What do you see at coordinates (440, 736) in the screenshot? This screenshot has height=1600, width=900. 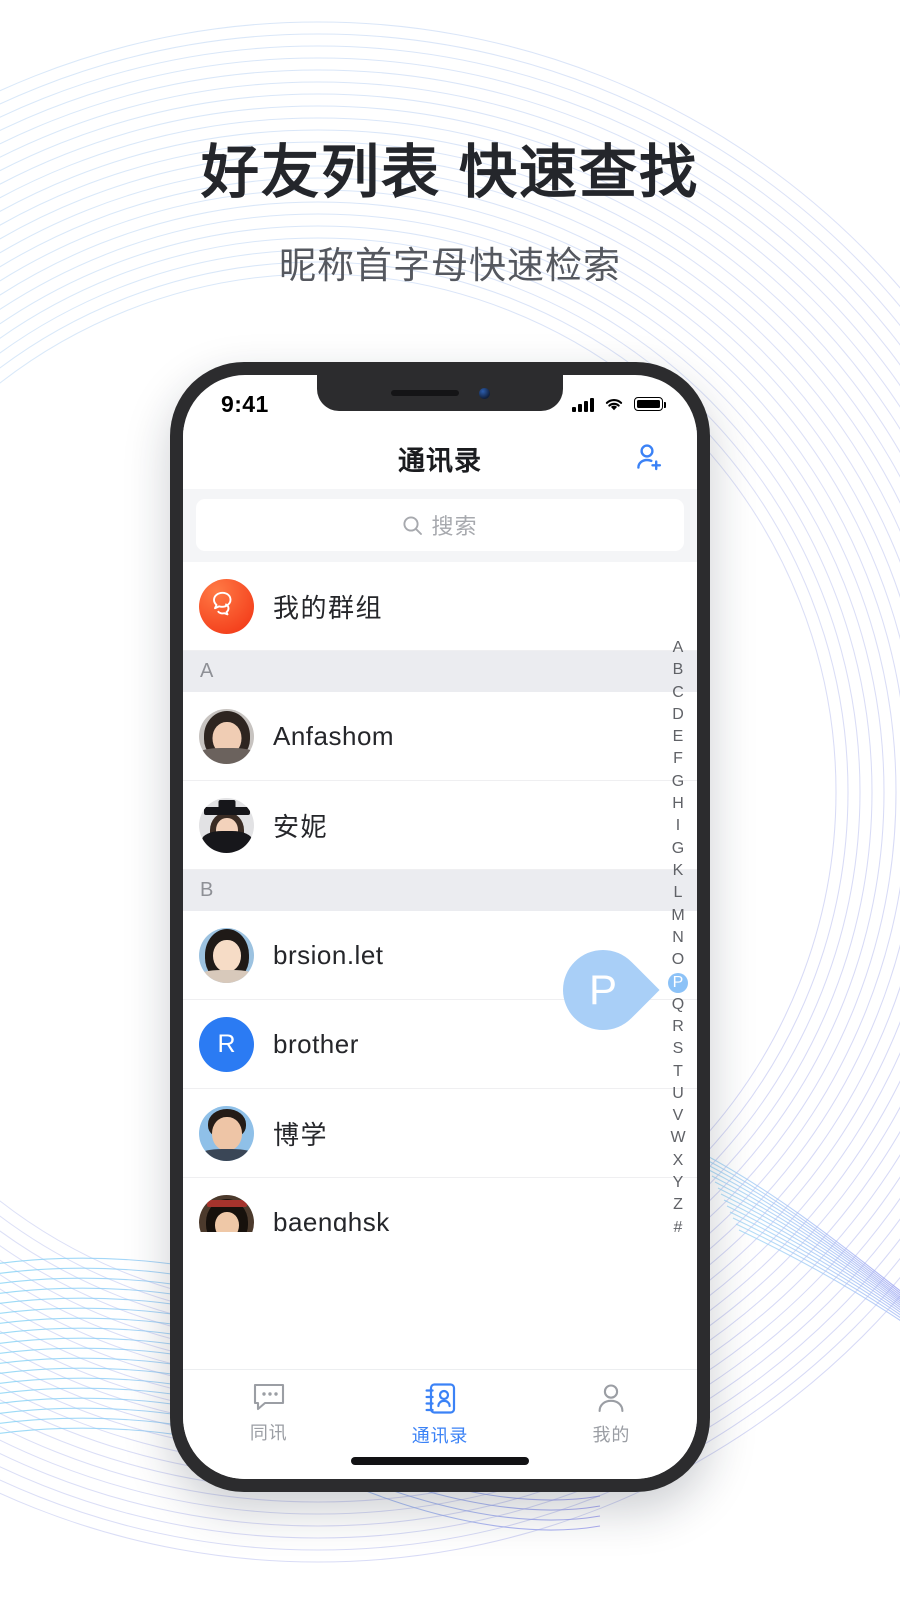 I see `list-item: Anfashom` at bounding box center [440, 736].